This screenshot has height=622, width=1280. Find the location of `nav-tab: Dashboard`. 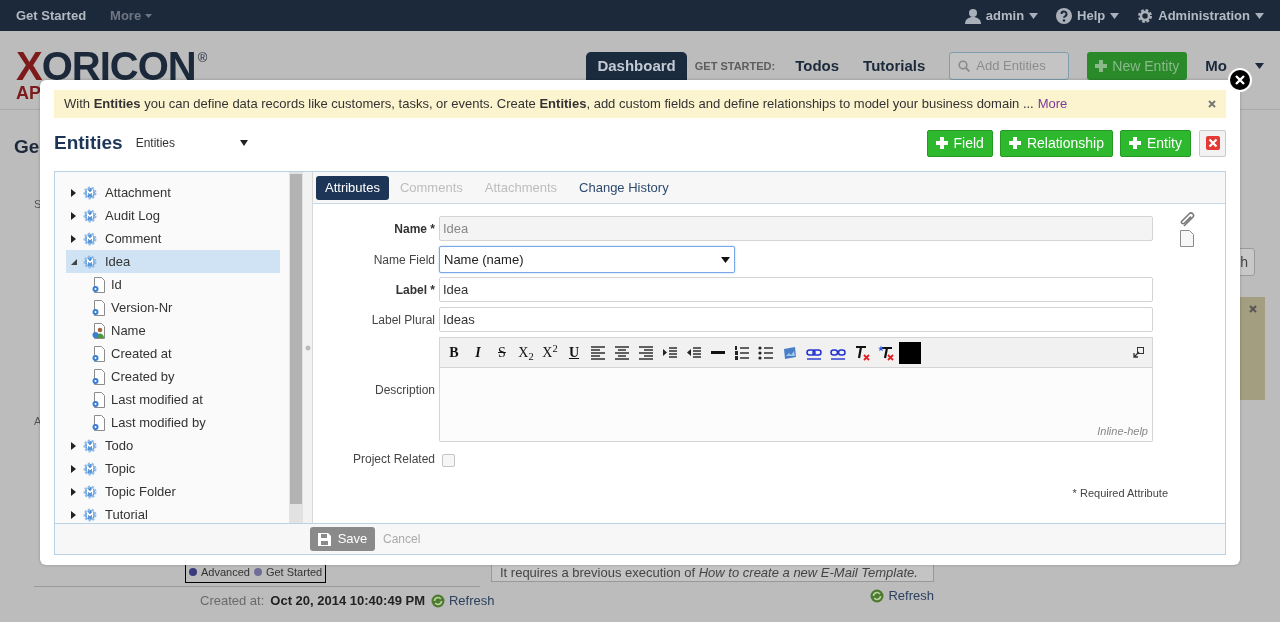

nav-tab: Dashboard is located at coordinates (636, 66).